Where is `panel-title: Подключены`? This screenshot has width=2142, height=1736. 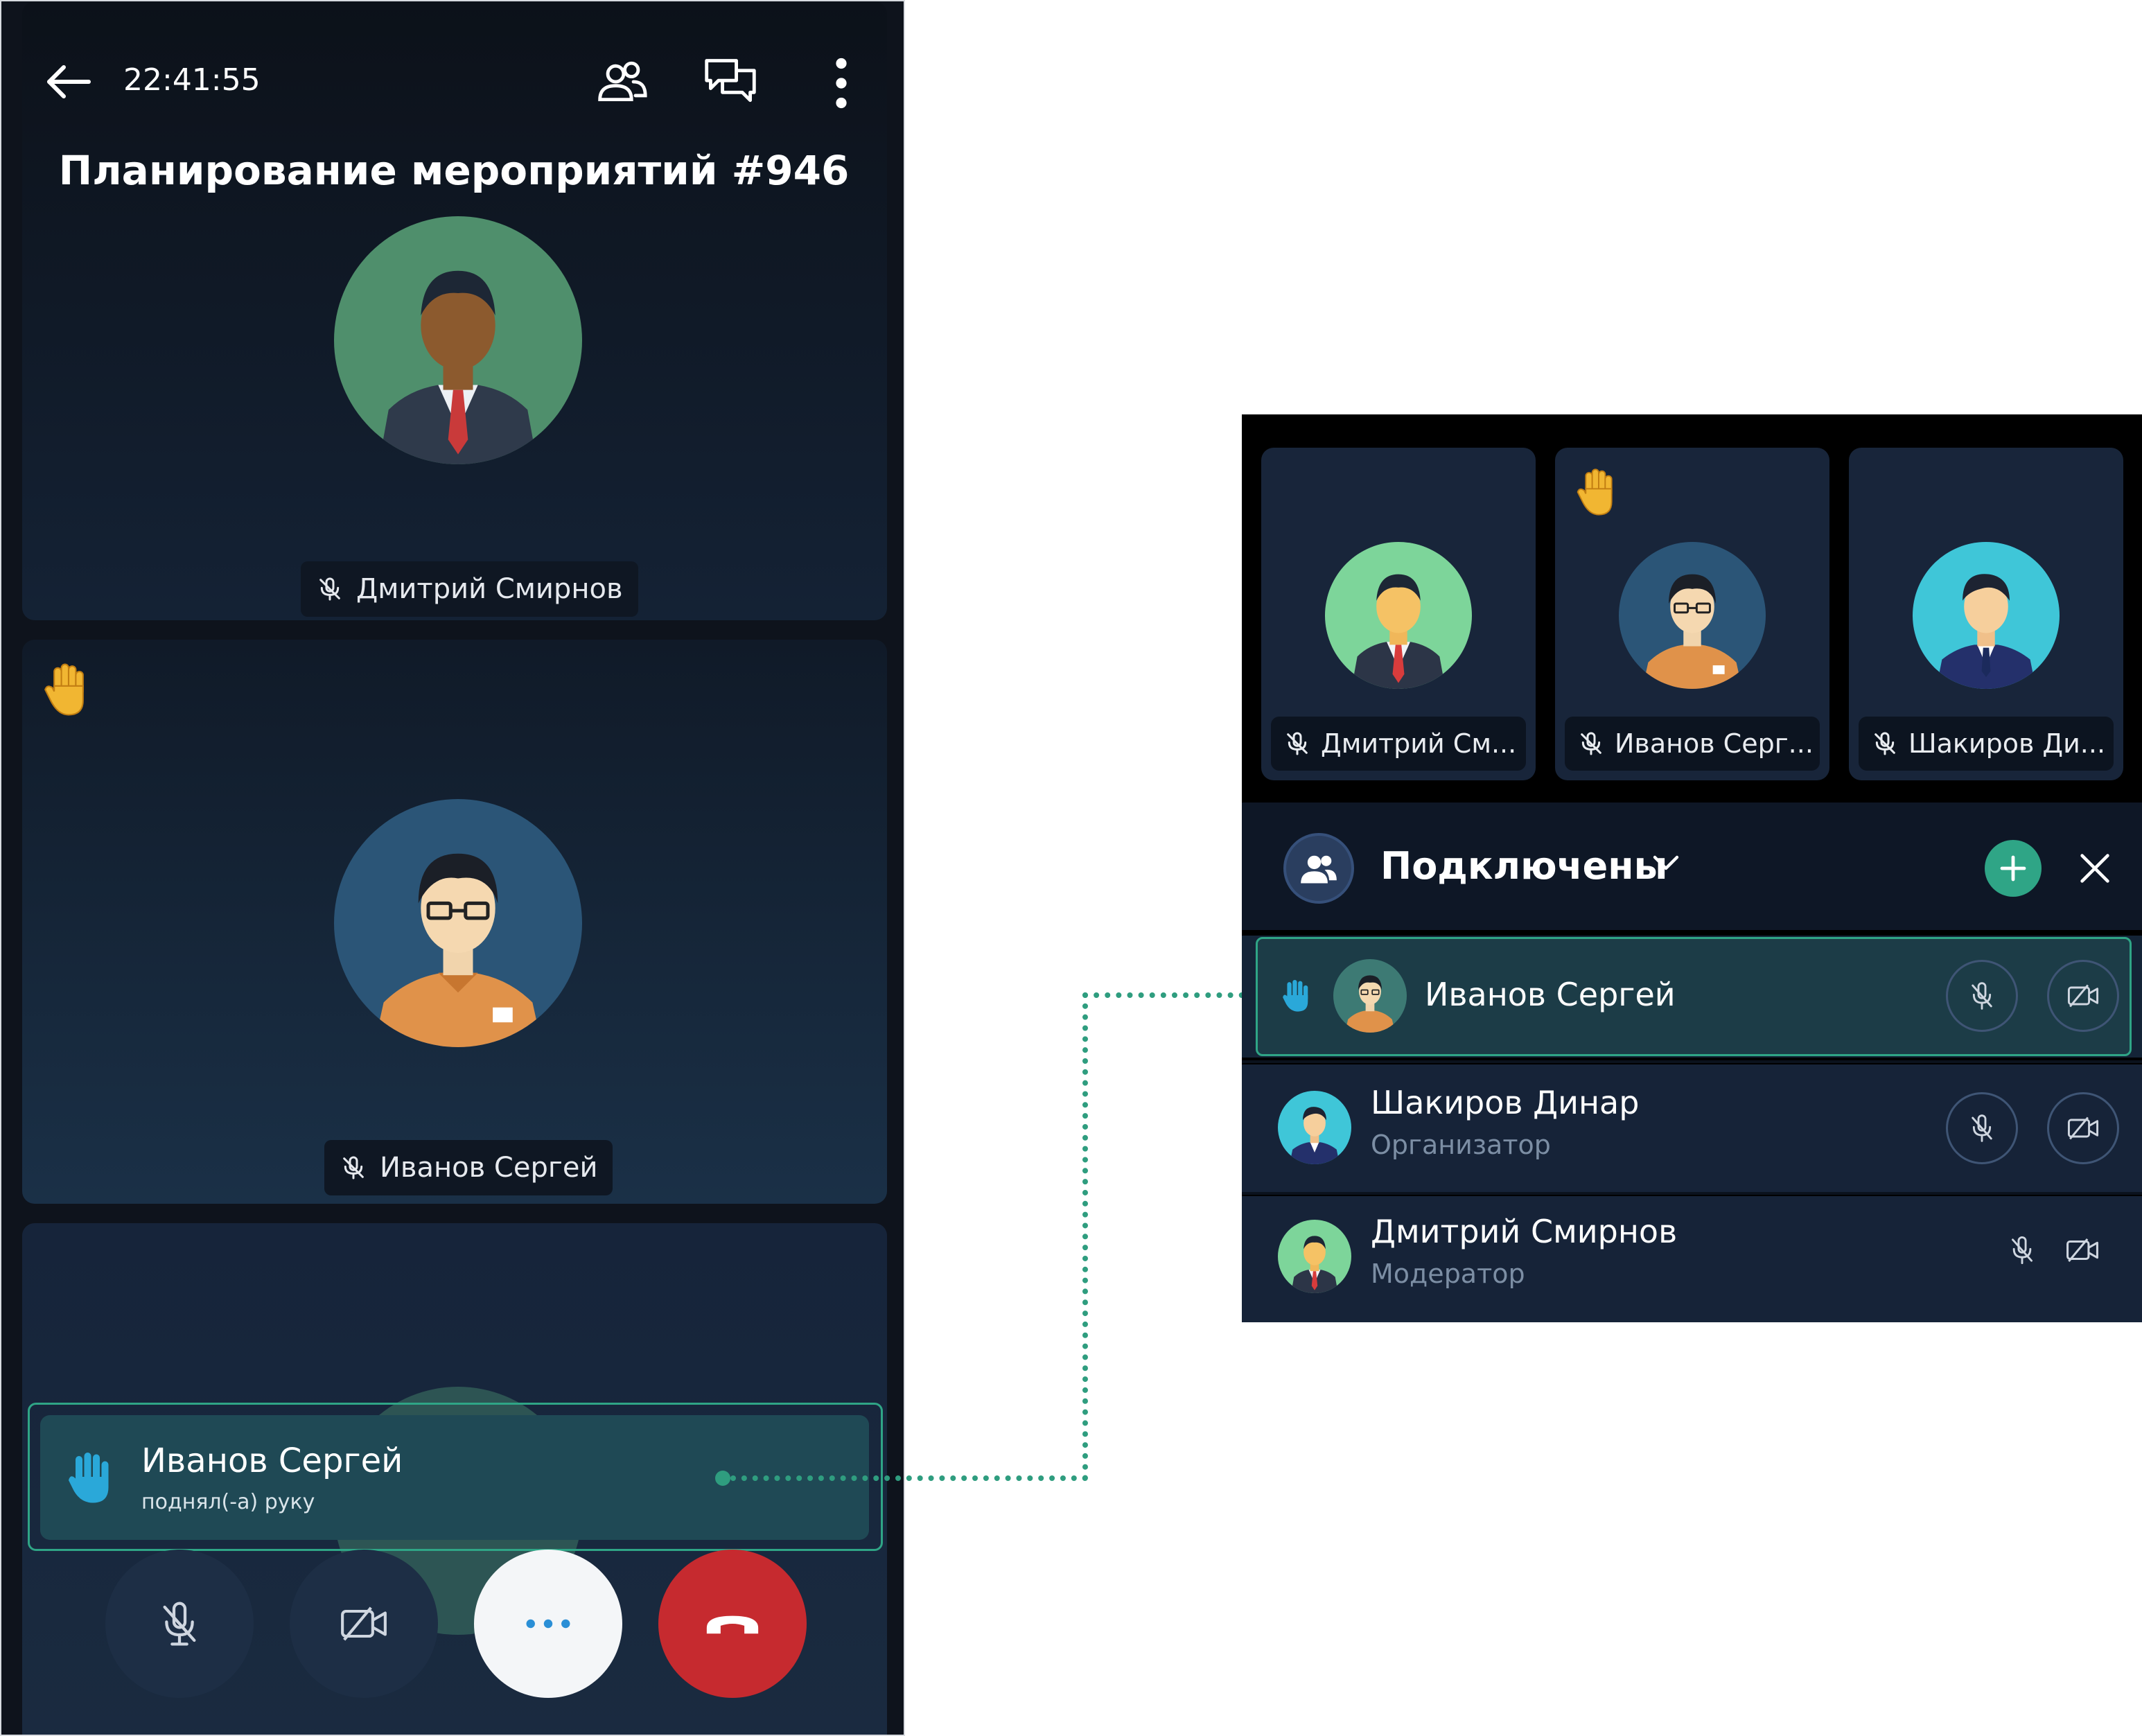 panel-title: Подключены is located at coordinates (1523, 866).